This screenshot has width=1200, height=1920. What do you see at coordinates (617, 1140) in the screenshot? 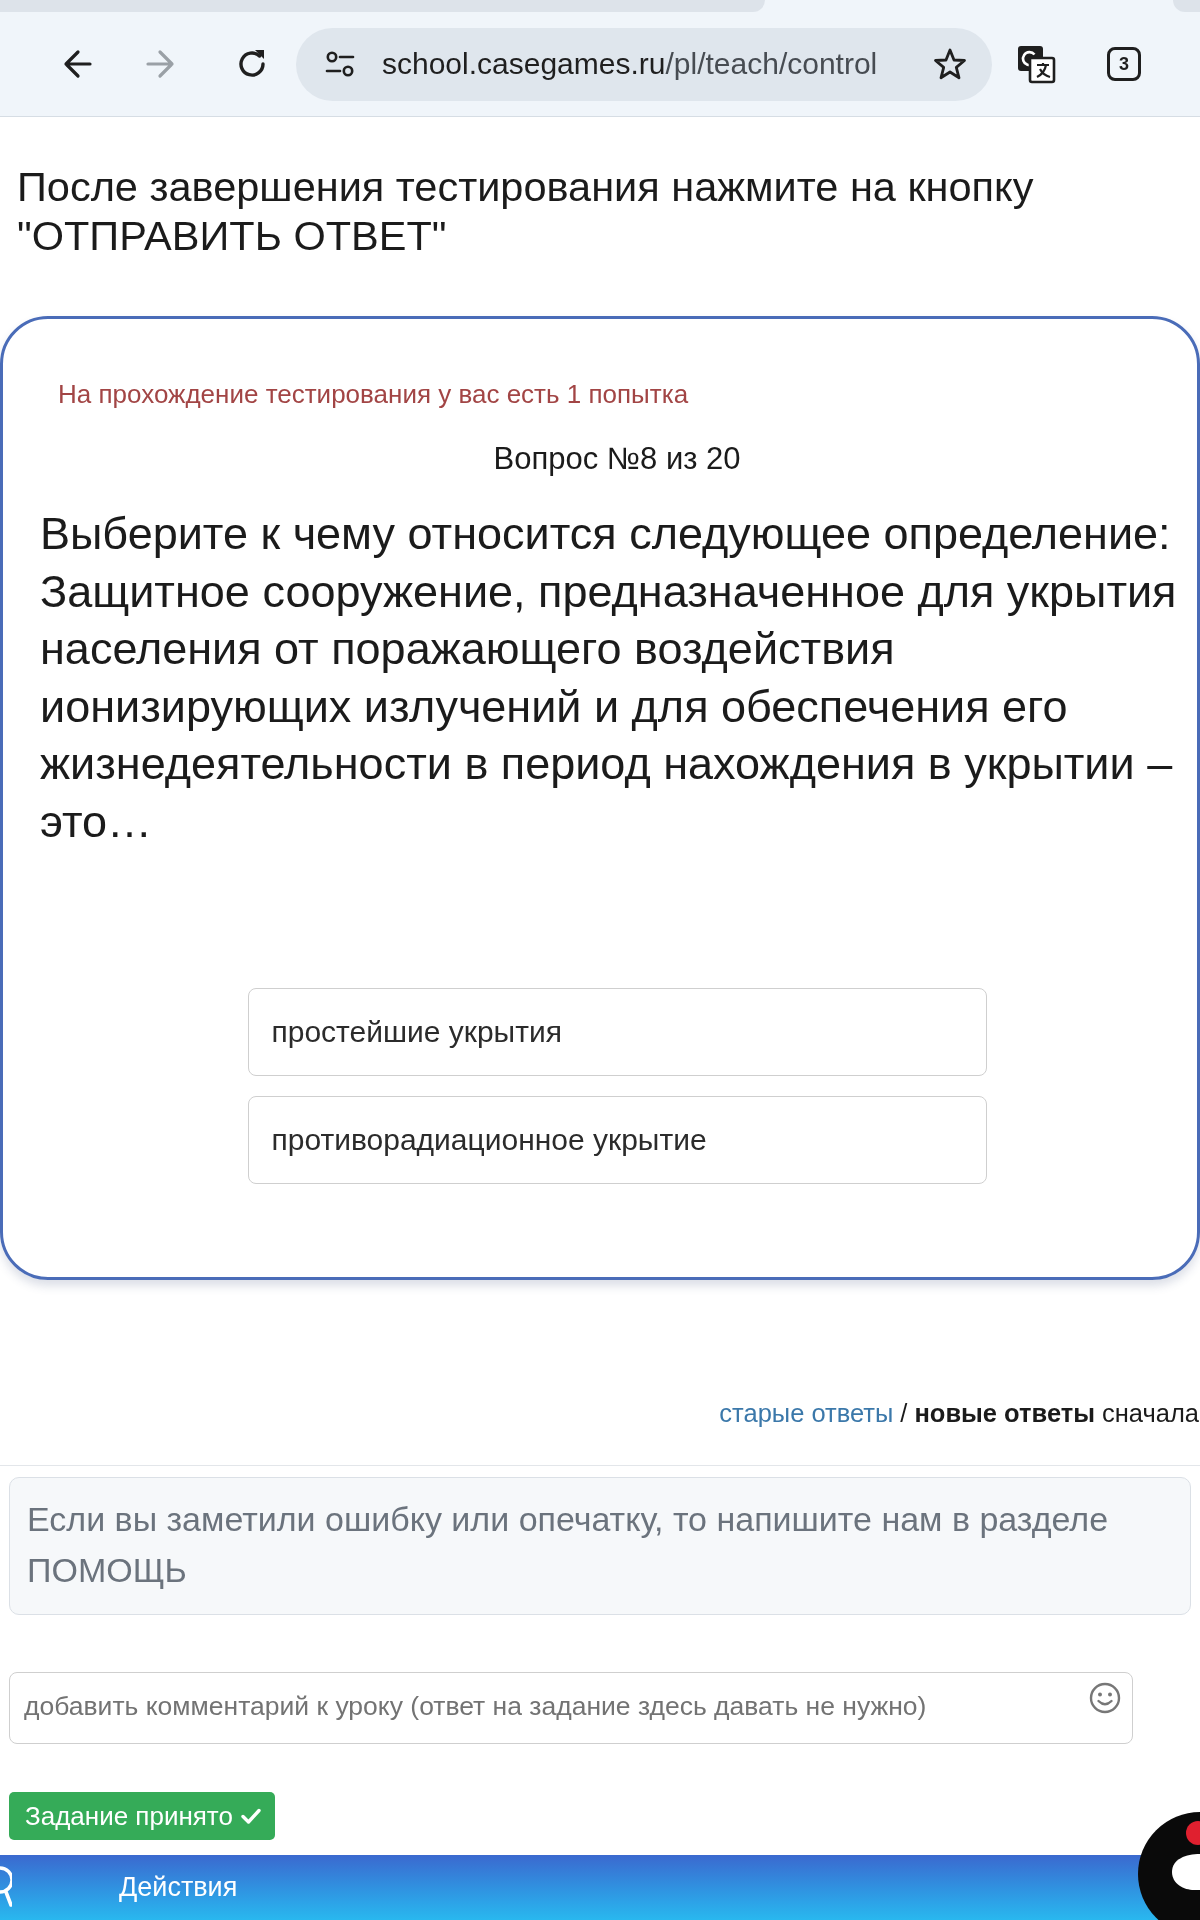
I see `answer-option: противорадиационное укрытие` at bounding box center [617, 1140].